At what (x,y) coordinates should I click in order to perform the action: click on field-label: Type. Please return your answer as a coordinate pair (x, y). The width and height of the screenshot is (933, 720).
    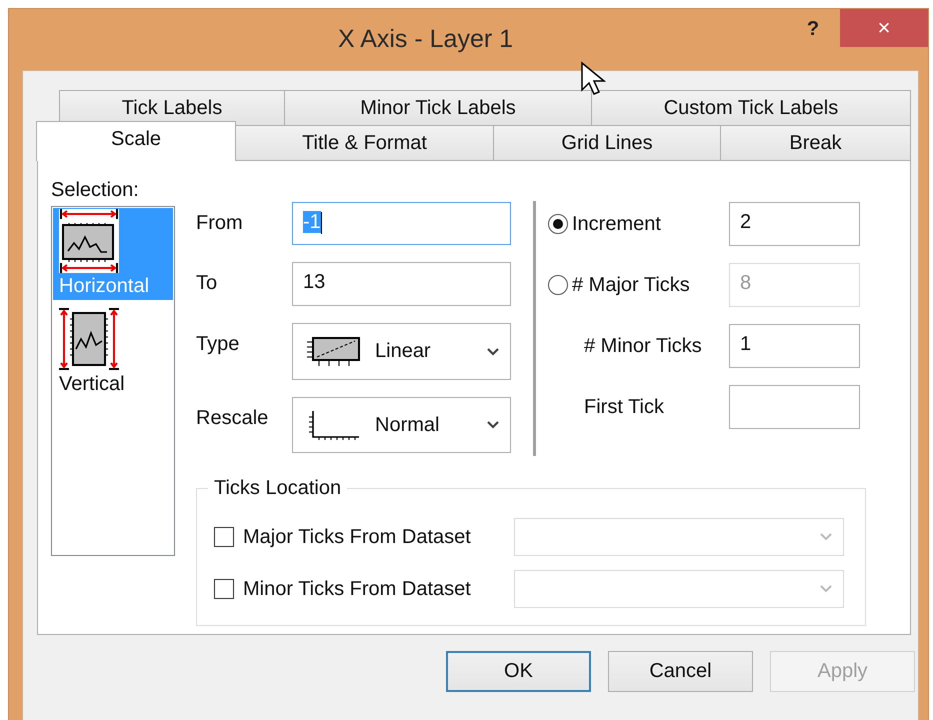
    Looking at the image, I should click on (218, 344).